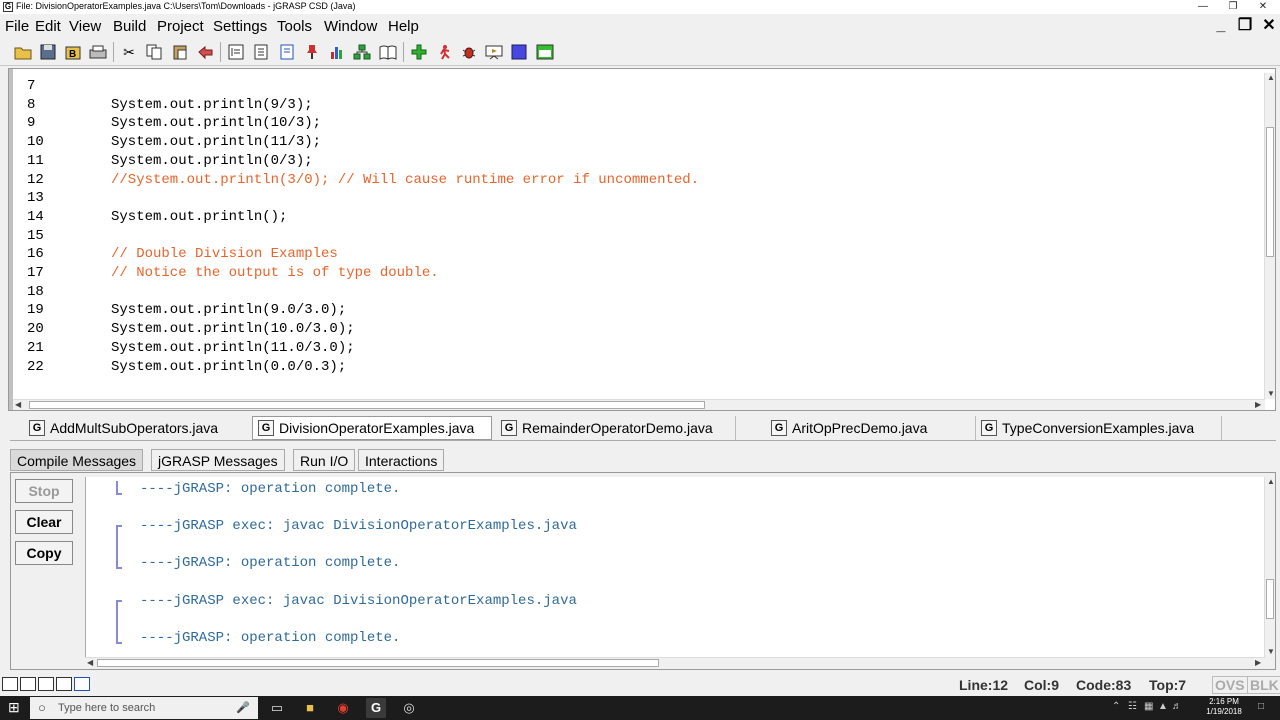 The image size is (1280, 720). What do you see at coordinates (140, 428) in the screenshot?
I see `tab-addmultsuboperators: G AddMultSubOperators.java` at bounding box center [140, 428].